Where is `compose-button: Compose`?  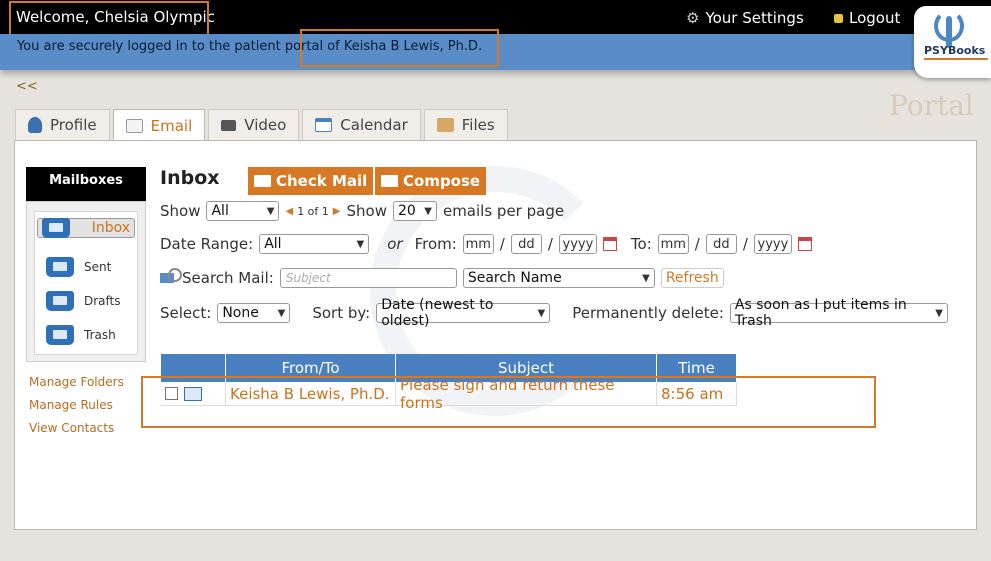 compose-button: Compose is located at coordinates (431, 181).